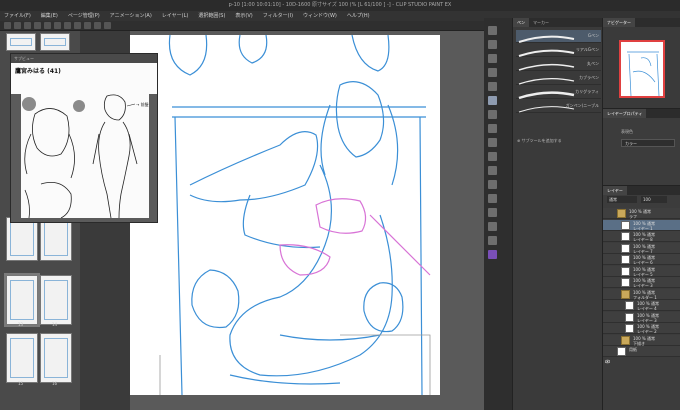  I want to click on snap-grid-icon, so click(107, 25).